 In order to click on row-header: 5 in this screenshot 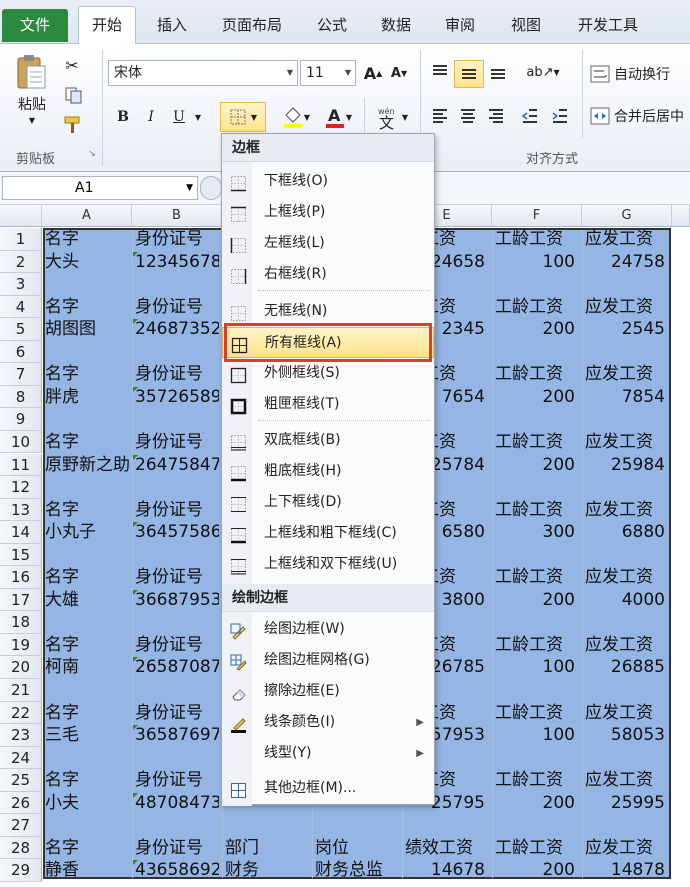, I will do `click(21, 329)`.